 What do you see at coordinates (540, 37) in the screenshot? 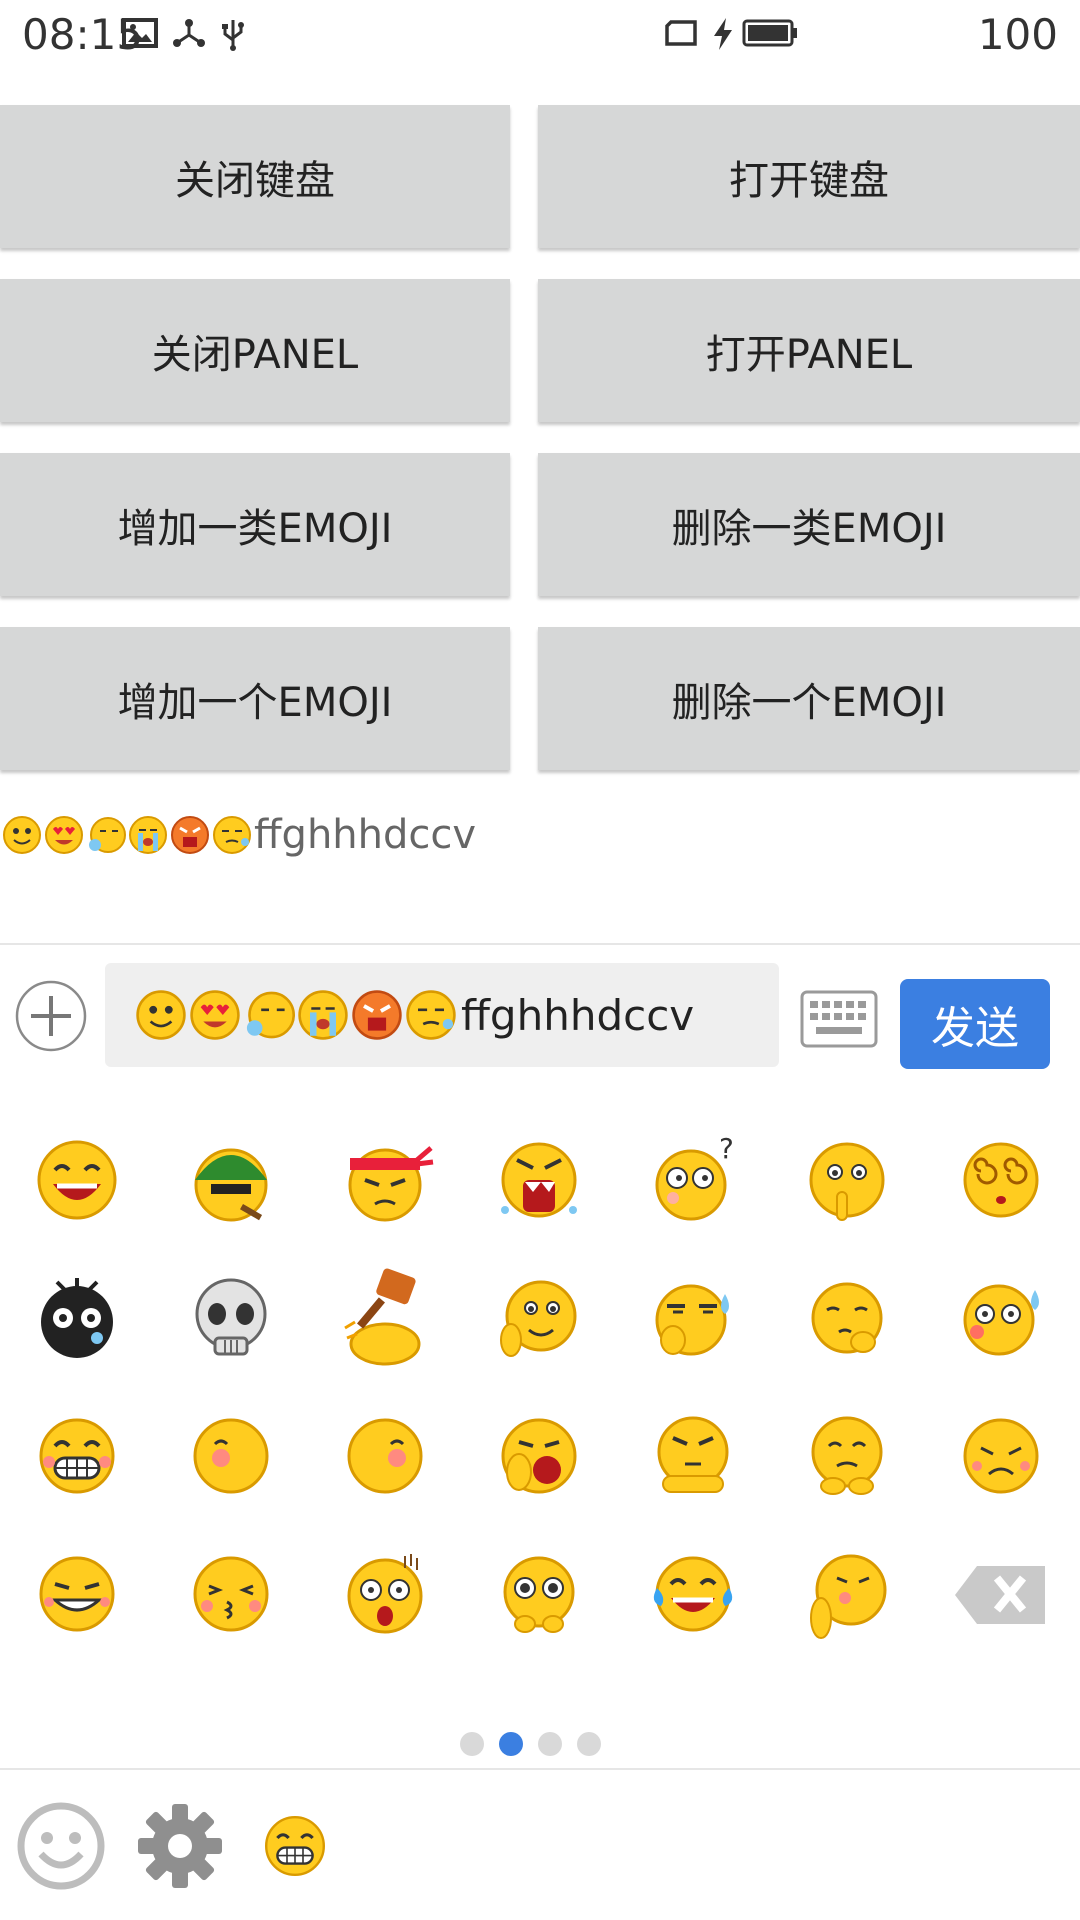
I see `status-bar: 08:15 100` at bounding box center [540, 37].